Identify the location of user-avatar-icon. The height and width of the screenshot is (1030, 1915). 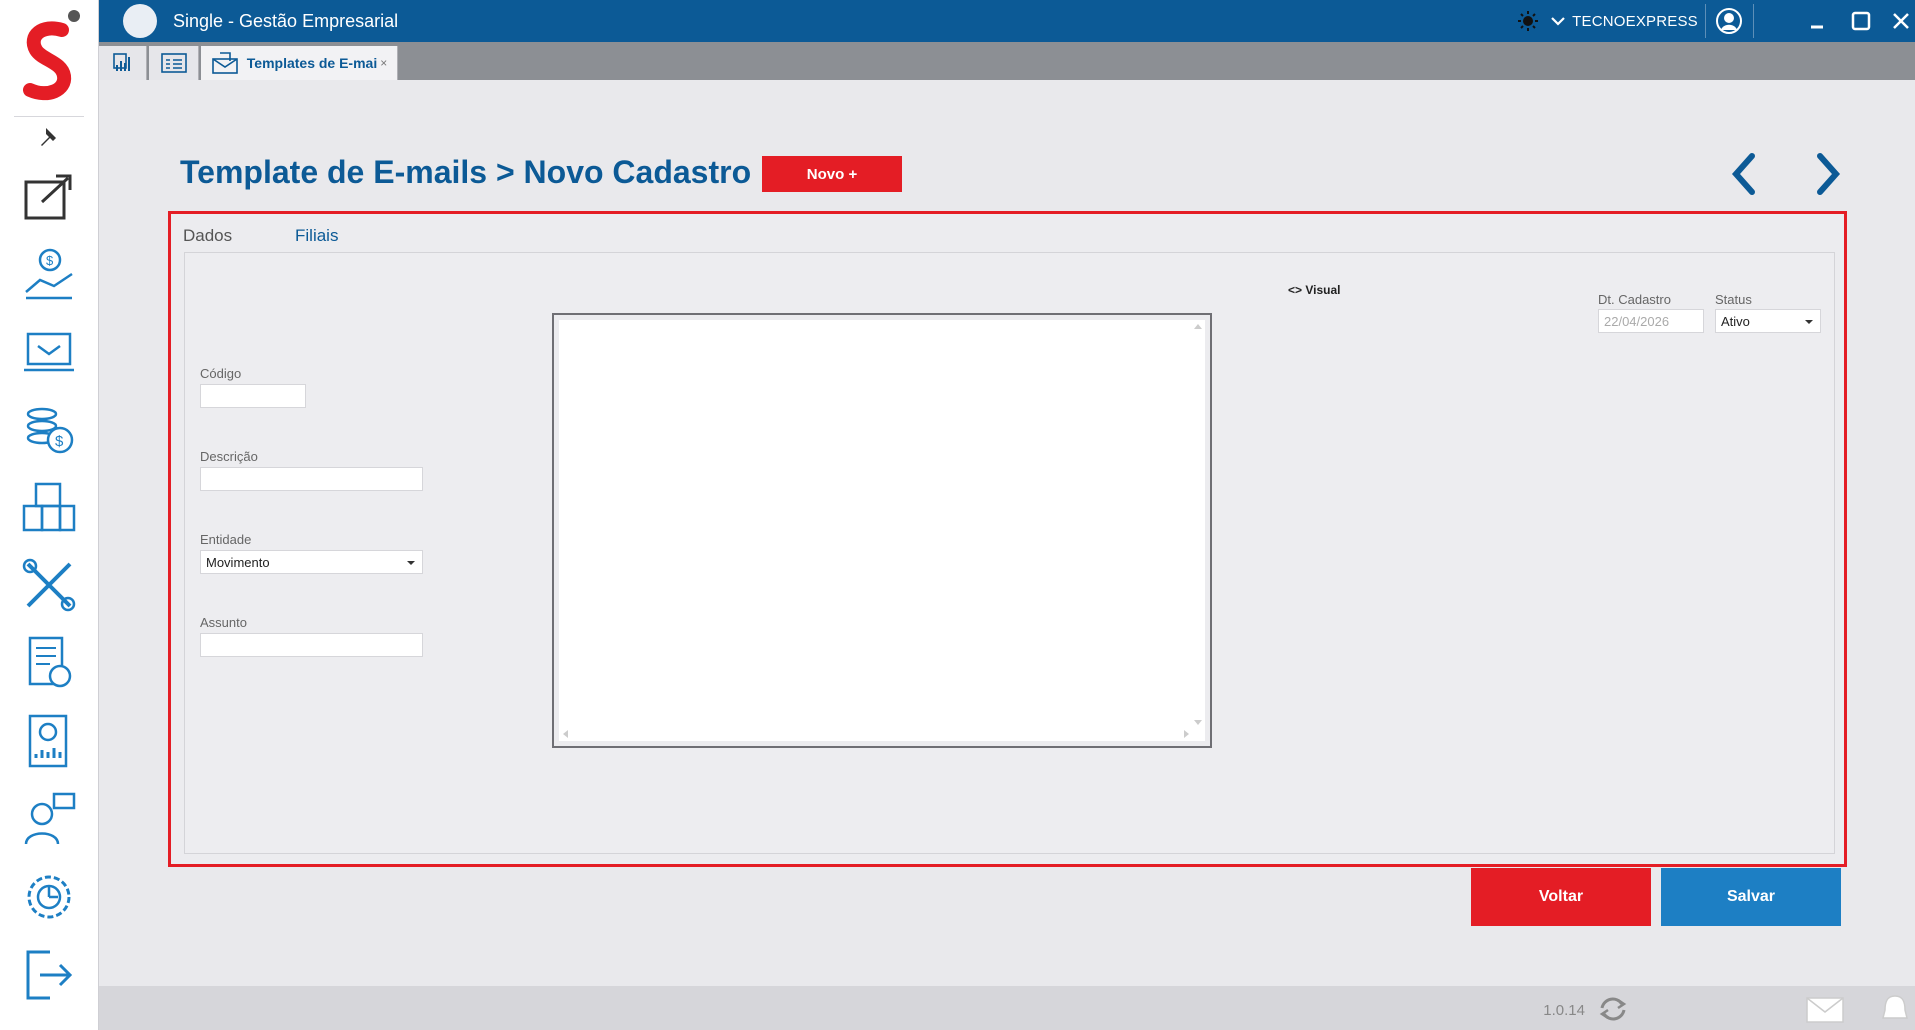
(1729, 21).